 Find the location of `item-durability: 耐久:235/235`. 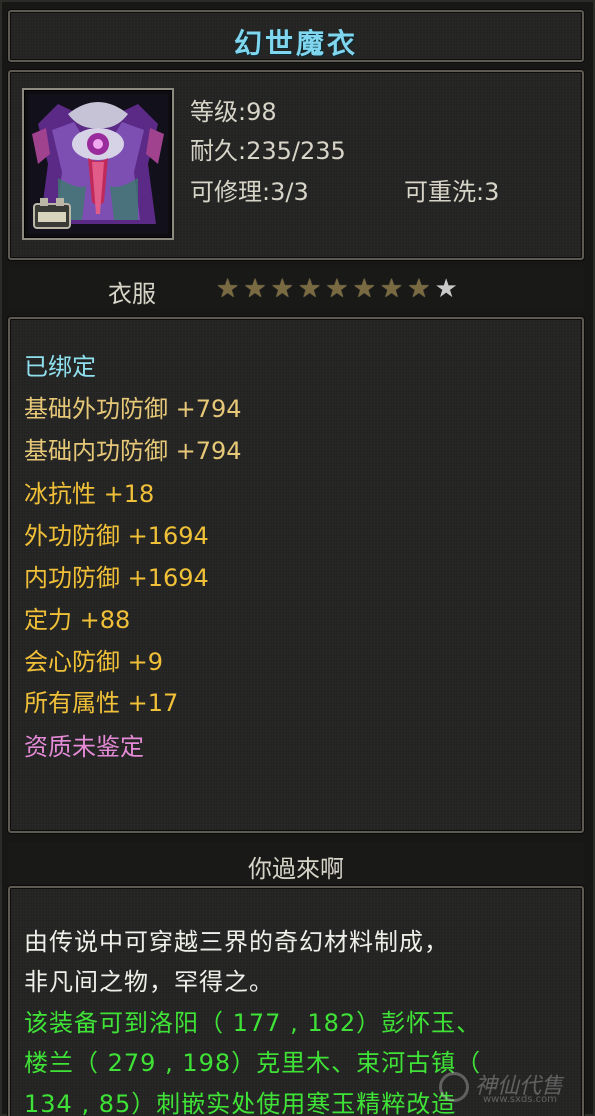

item-durability: 耐久:235/235 is located at coordinates (268, 151).